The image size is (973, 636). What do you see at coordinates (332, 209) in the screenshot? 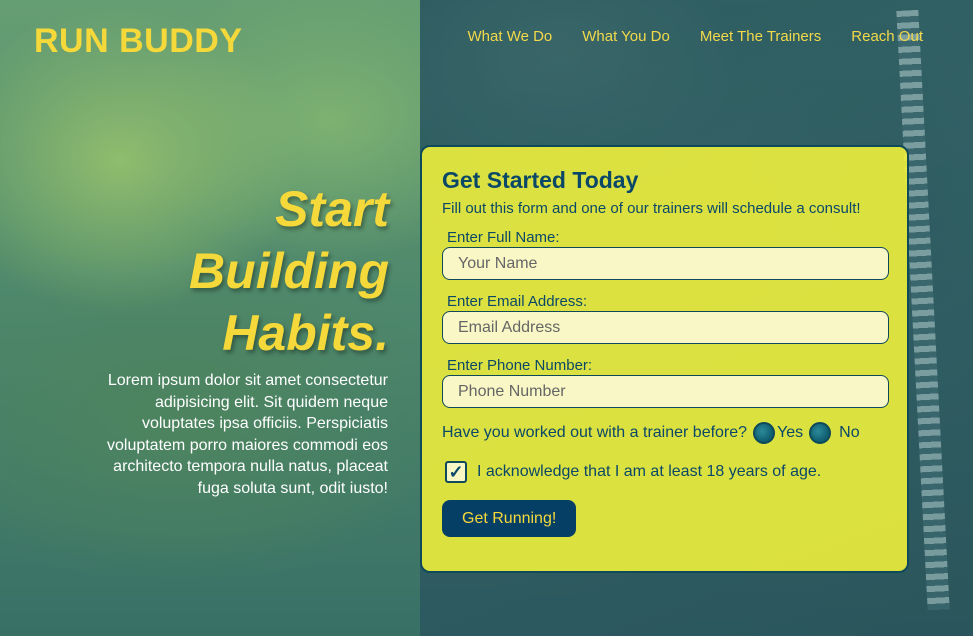
I see `hero-title-line: Start` at bounding box center [332, 209].